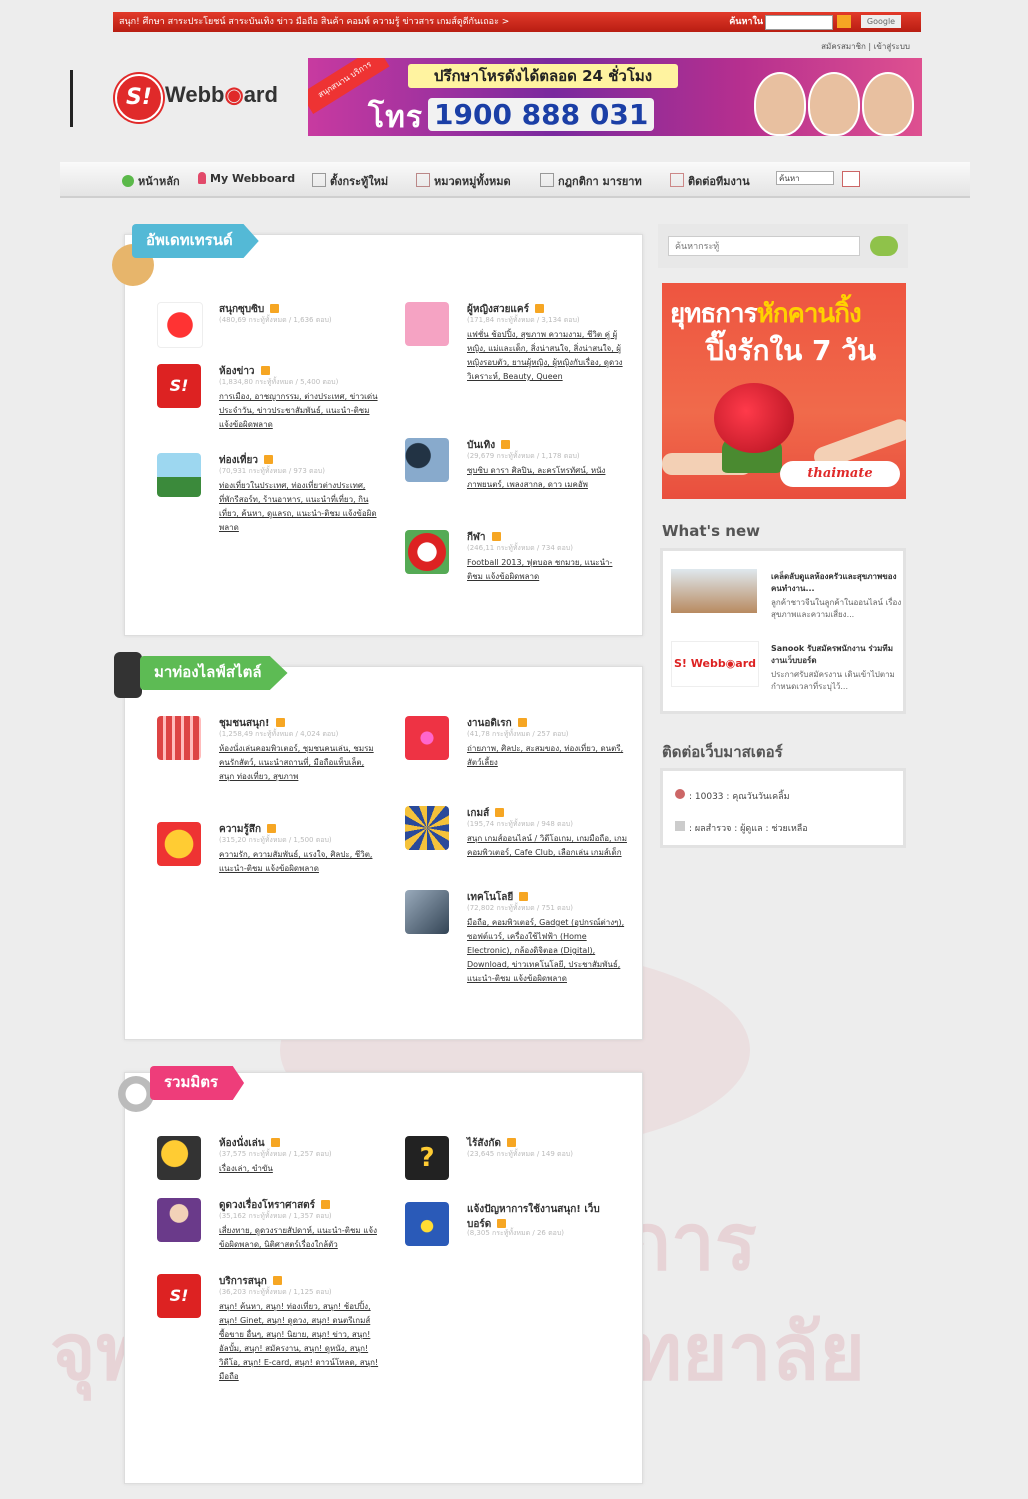 This screenshot has height=1499, width=1028. I want to click on nav-search-input: ค้นหา, so click(805, 178).